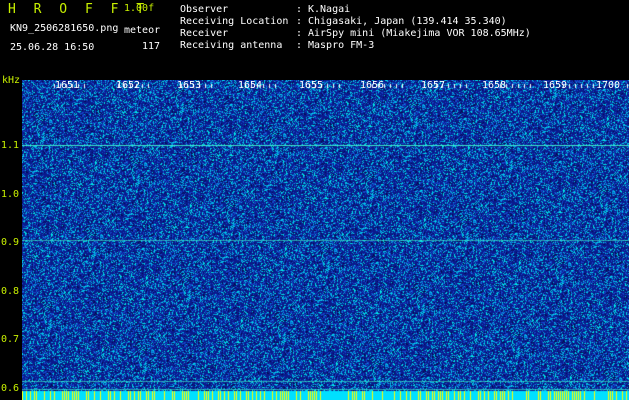  I want to click on y-tick-label: 1.0, so click(10, 194).